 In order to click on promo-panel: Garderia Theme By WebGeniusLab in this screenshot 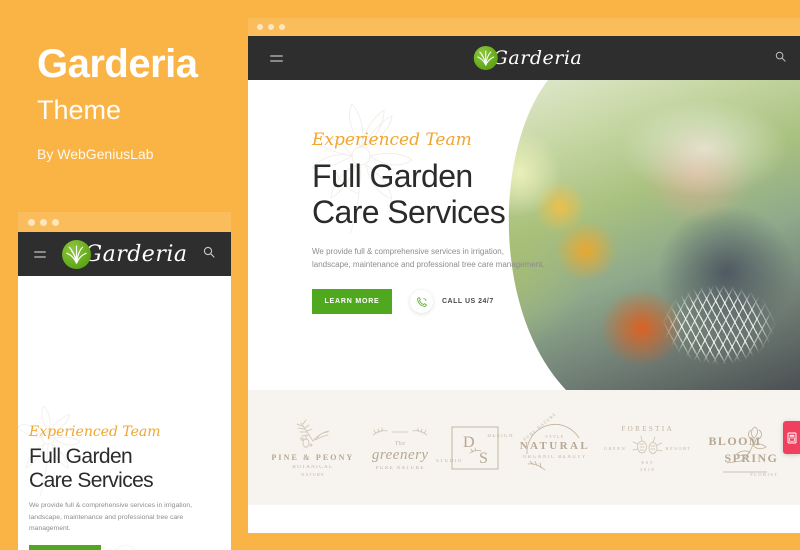, I will do `click(142, 102)`.